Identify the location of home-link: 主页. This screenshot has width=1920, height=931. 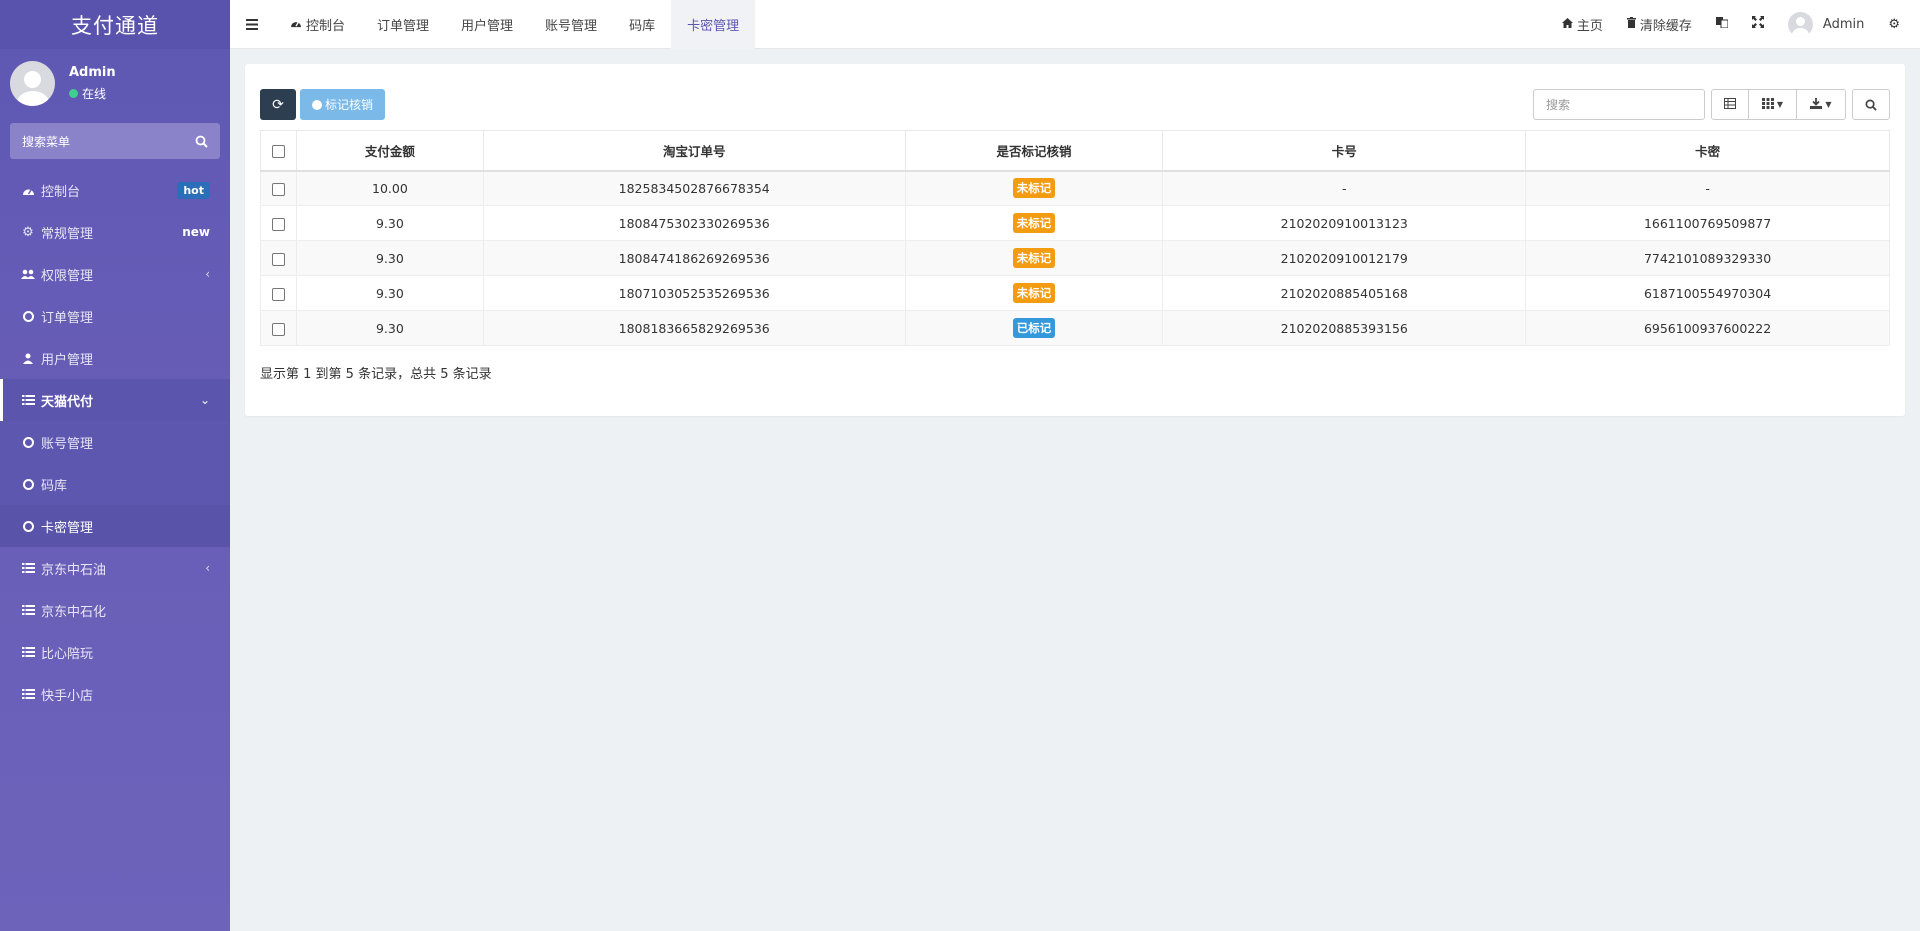
(1582, 24).